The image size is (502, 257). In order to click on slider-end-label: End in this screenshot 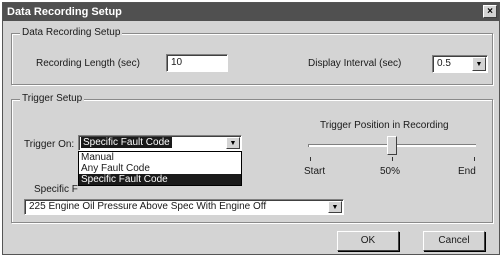, I will do `click(467, 171)`.